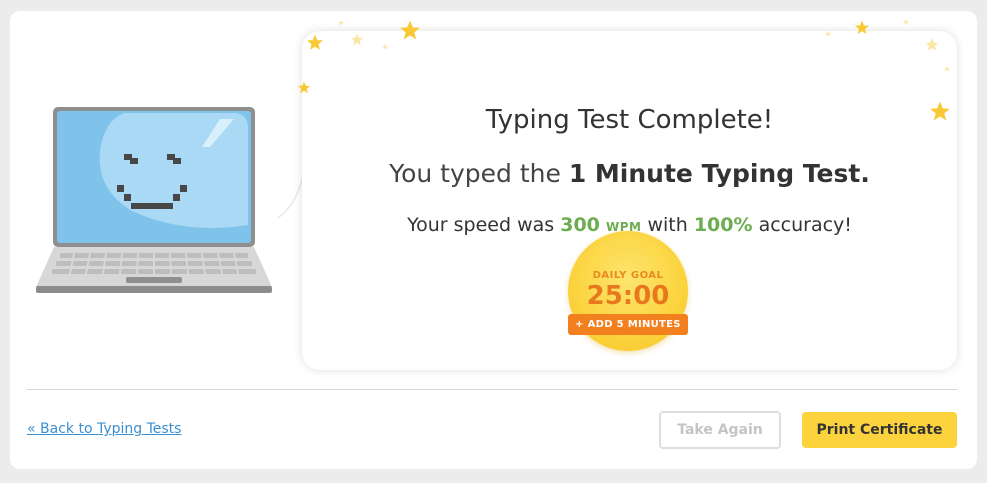 This screenshot has width=987, height=483. I want to click on footer-divider, so click(492, 389).